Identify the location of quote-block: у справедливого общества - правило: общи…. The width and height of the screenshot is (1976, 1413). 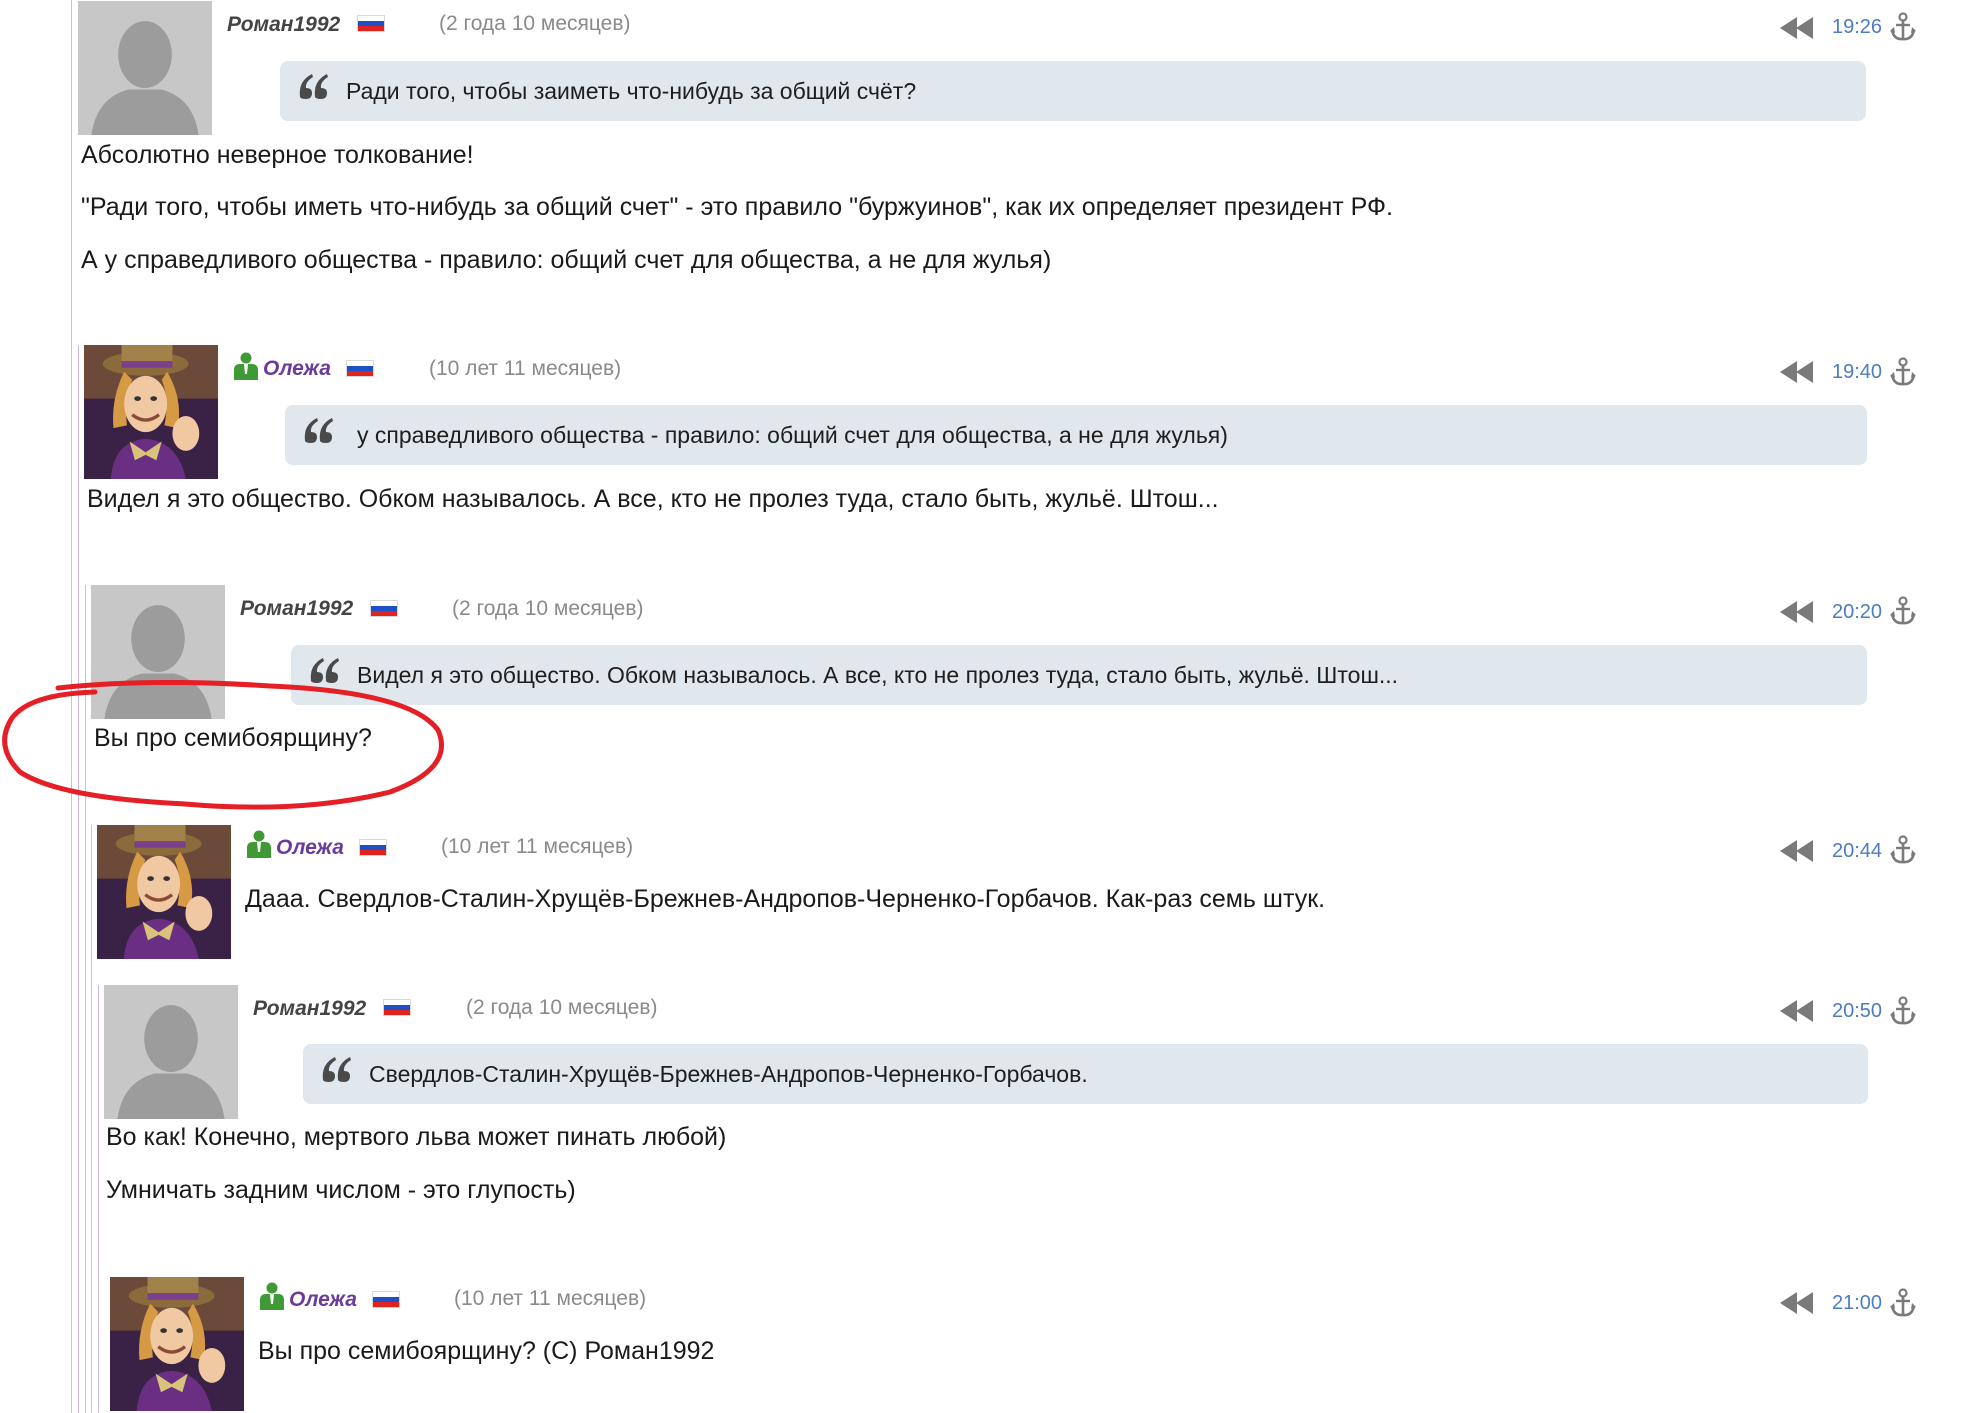
(1076, 435).